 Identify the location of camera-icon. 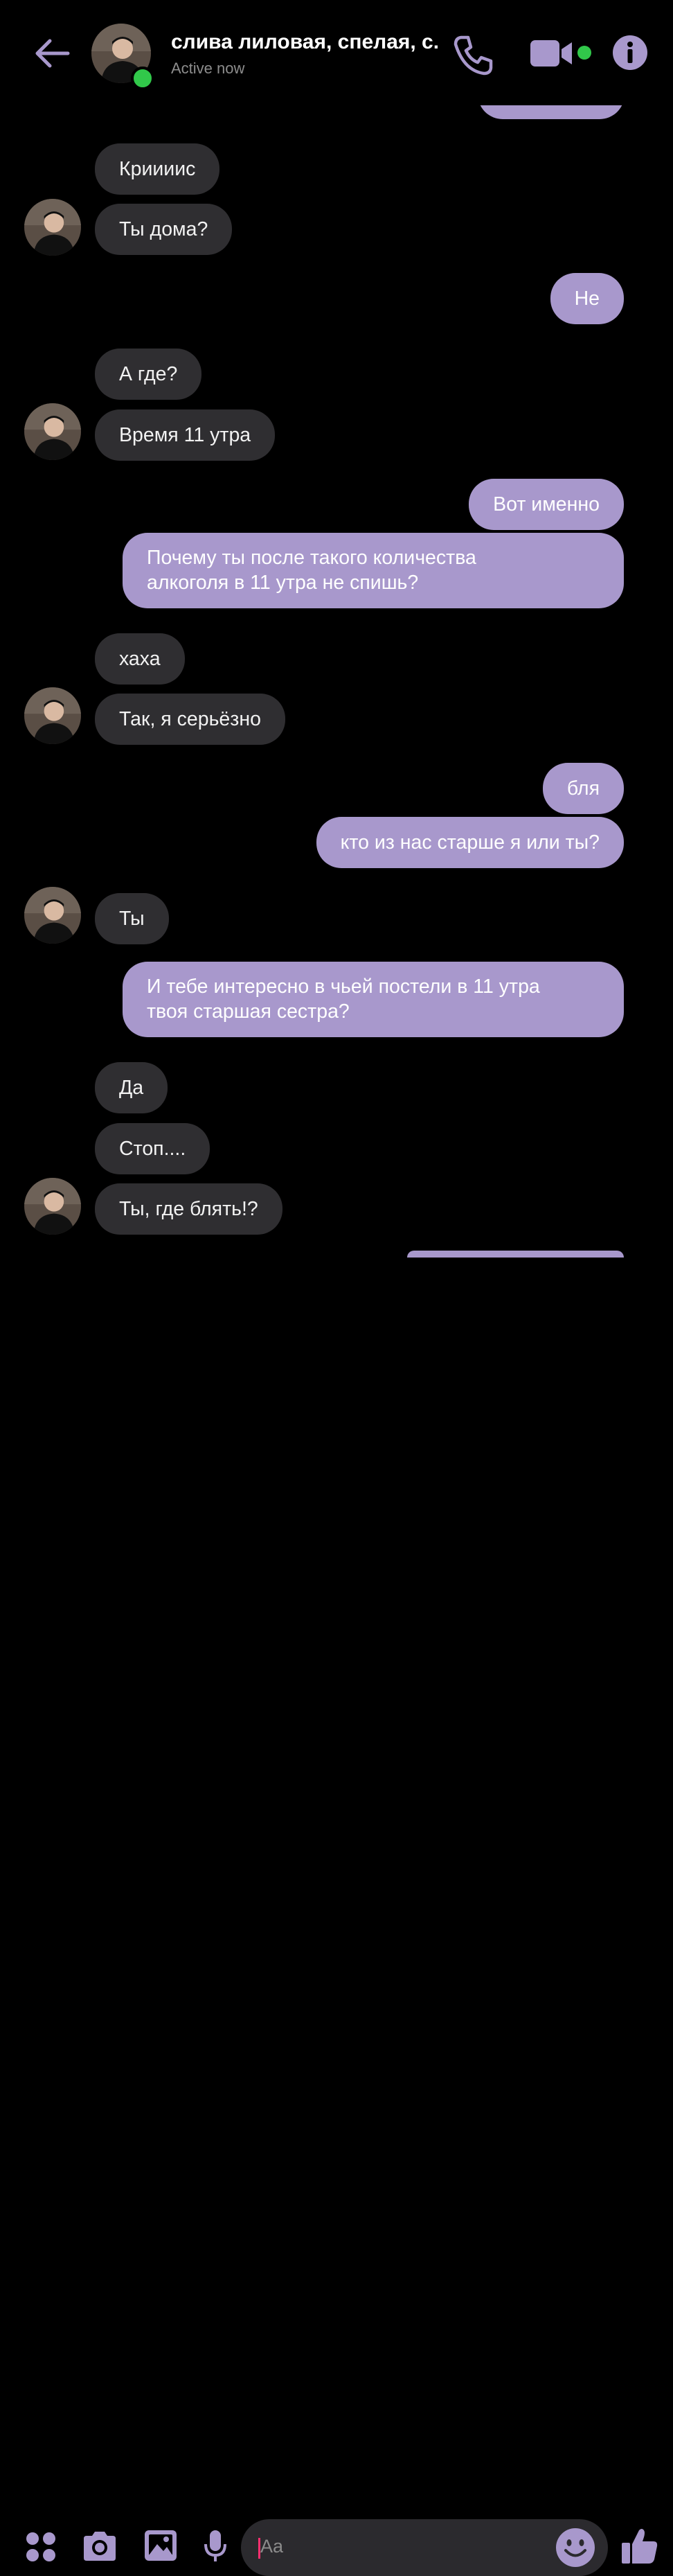
(100, 2546).